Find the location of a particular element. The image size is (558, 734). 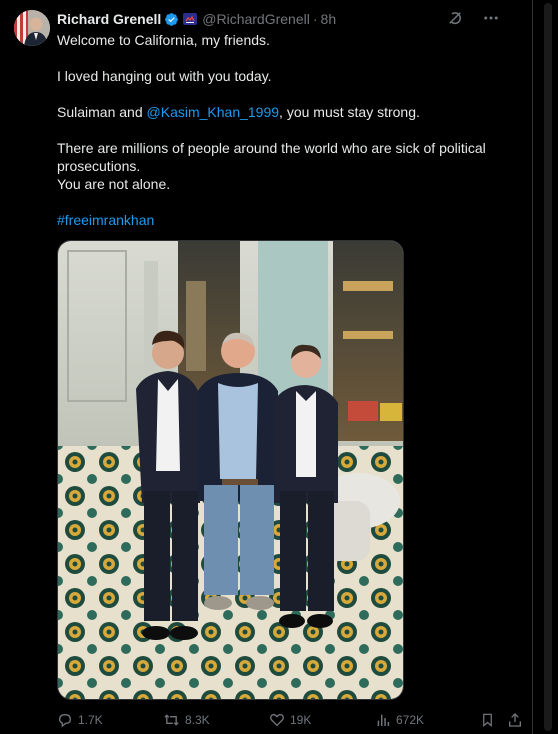

tweet-paragraph: I loved hanging out with you today. is located at coordinates (164, 76).